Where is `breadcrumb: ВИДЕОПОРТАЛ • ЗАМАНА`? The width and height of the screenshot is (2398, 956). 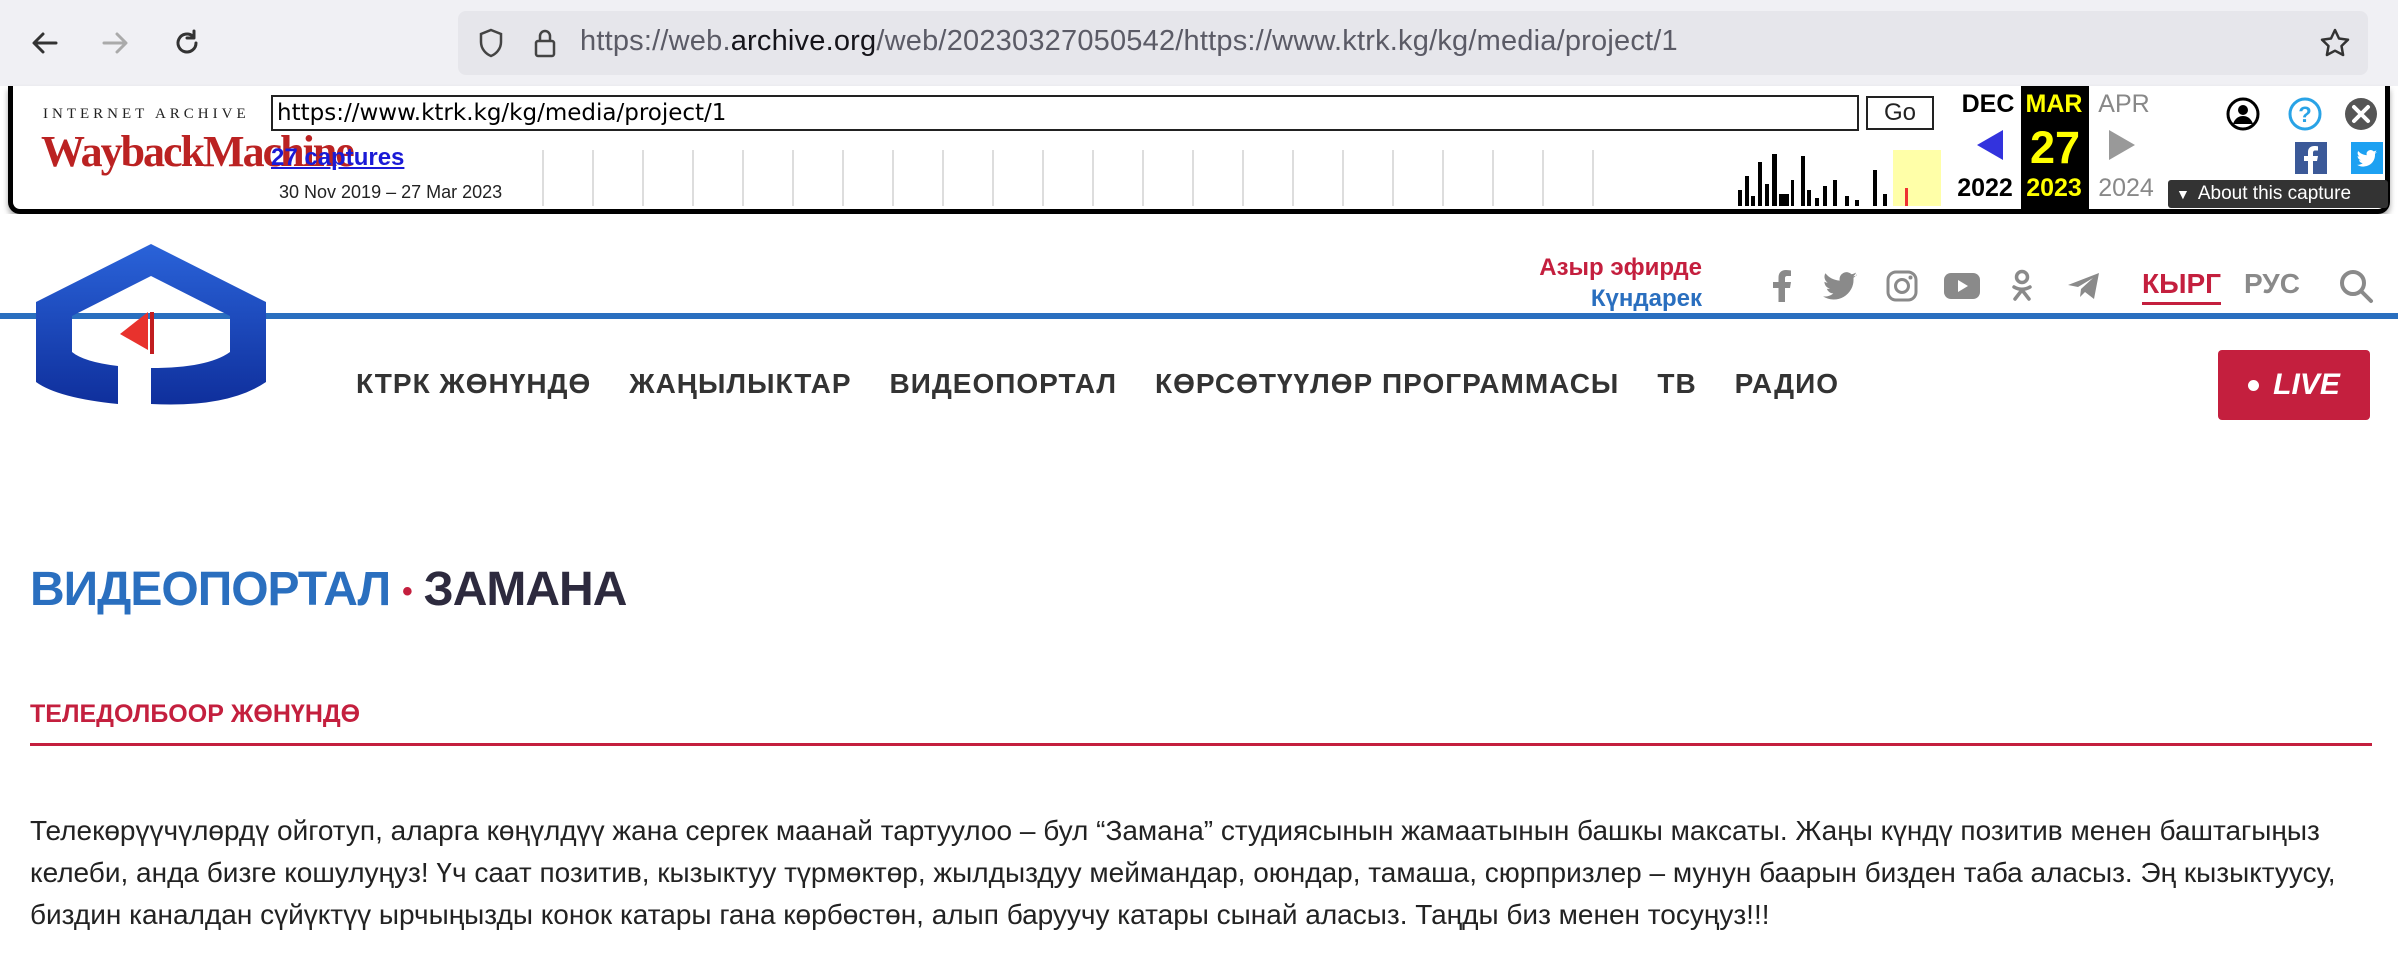 breadcrumb: ВИДЕОПОРТАЛ • ЗАМАНА is located at coordinates (329, 589).